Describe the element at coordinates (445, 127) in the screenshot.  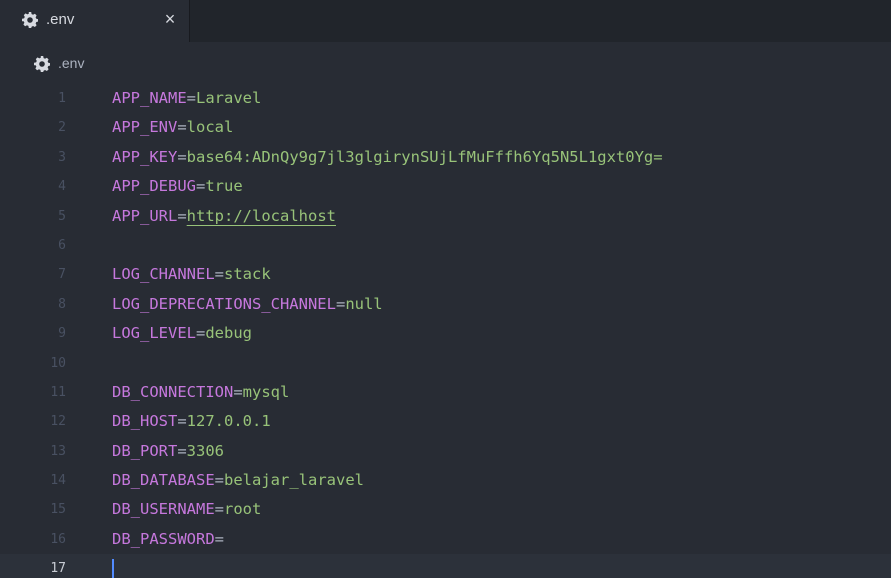
I see `code-line: 2 APP_ENV=local` at that location.